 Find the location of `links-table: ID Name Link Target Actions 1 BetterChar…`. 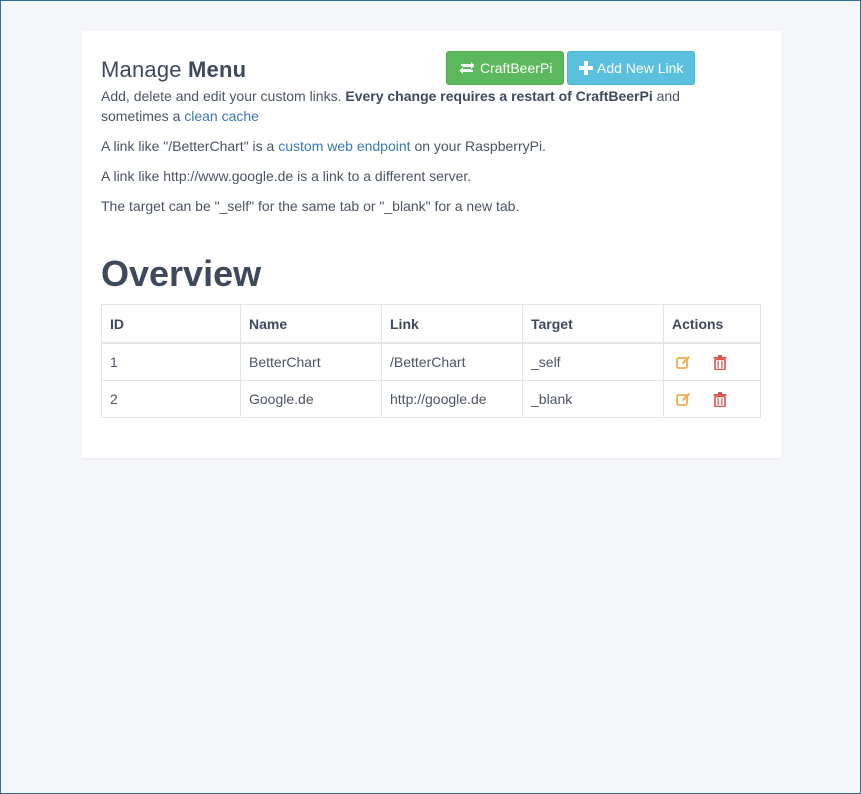

links-table: ID Name Link Target Actions 1 BetterChar… is located at coordinates (431, 361).